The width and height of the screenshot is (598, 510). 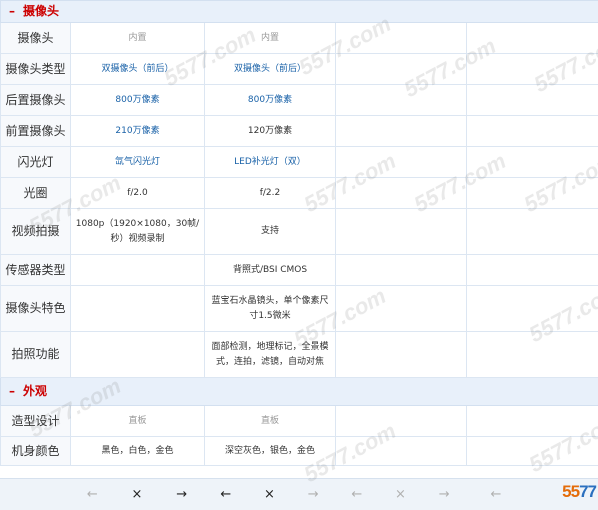 I want to click on row-label: 闪光灯, so click(x=36, y=162).